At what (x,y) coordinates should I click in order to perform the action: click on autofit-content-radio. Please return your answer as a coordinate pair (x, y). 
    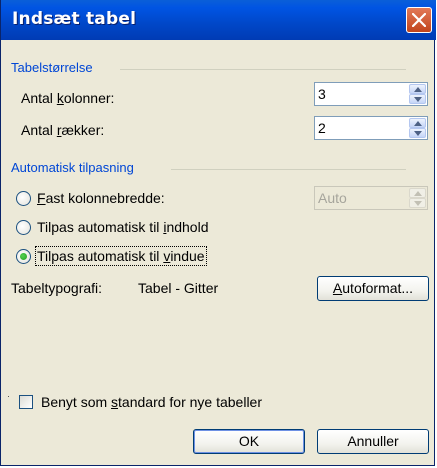
    Looking at the image, I should click on (23, 227).